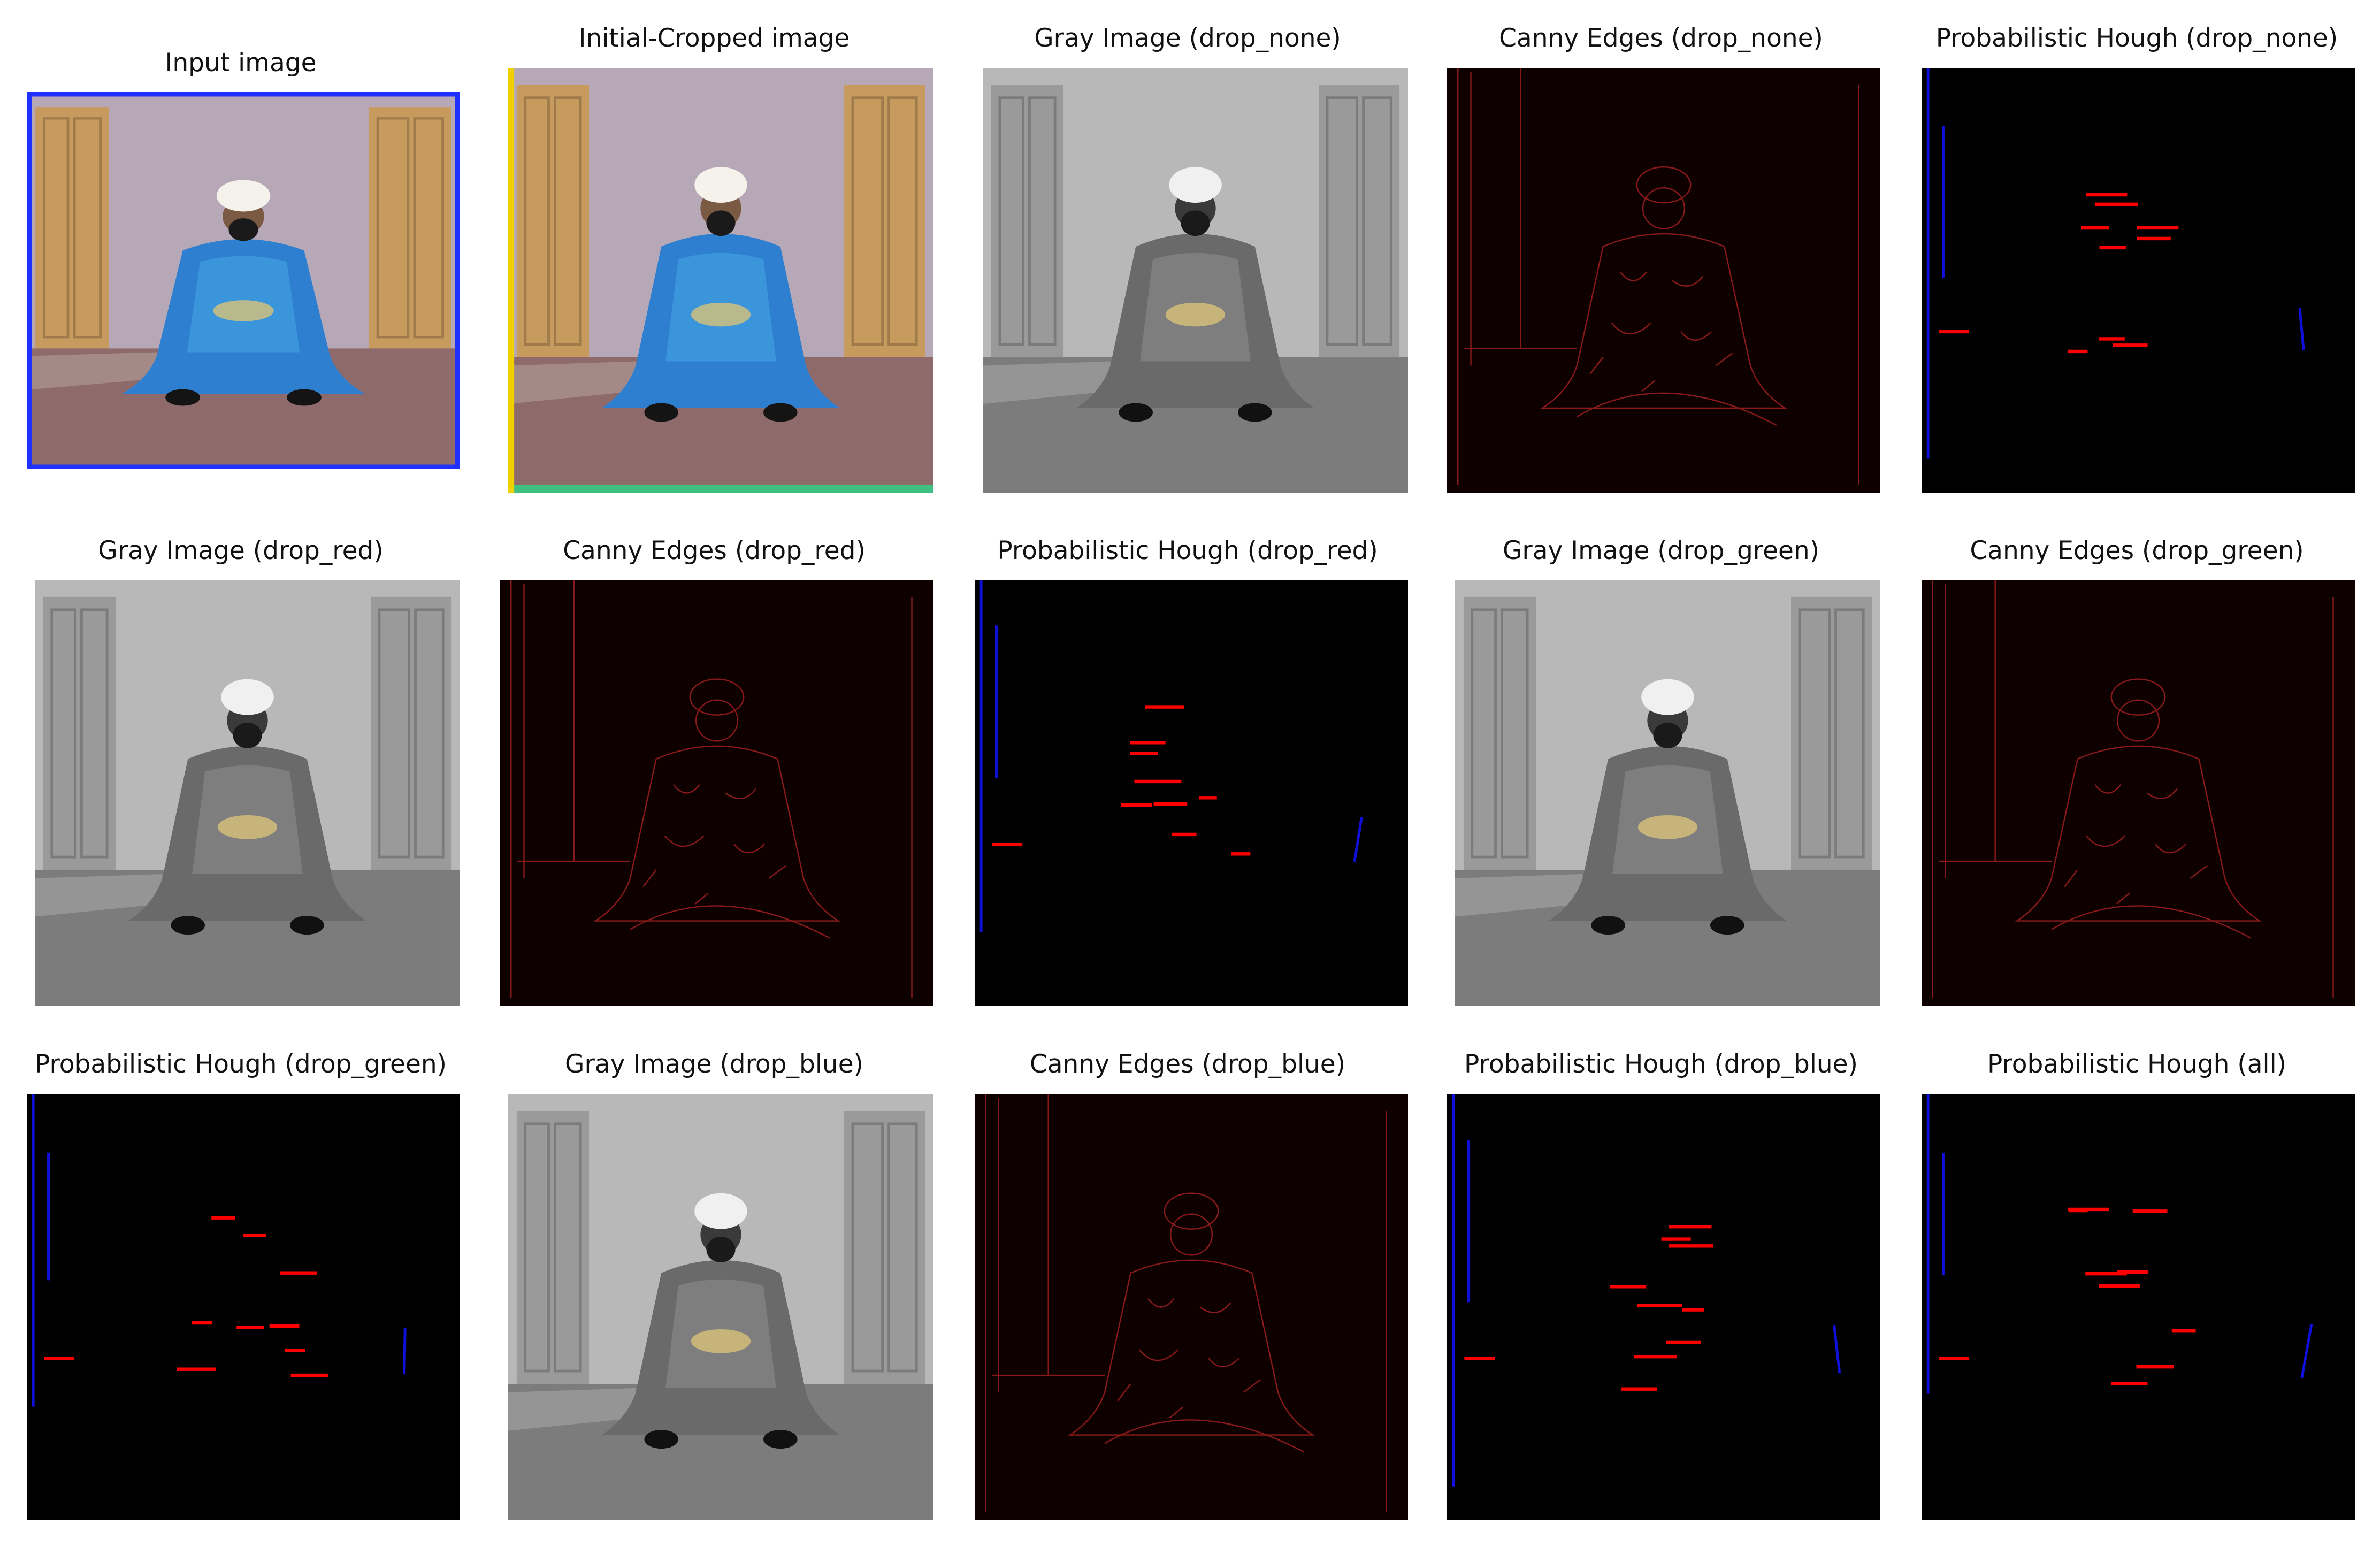 The height and width of the screenshot is (1547, 2380). What do you see at coordinates (1661, 550) in the screenshot?
I see `panel-title: Gray Image (drop_green)` at bounding box center [1661, 550].